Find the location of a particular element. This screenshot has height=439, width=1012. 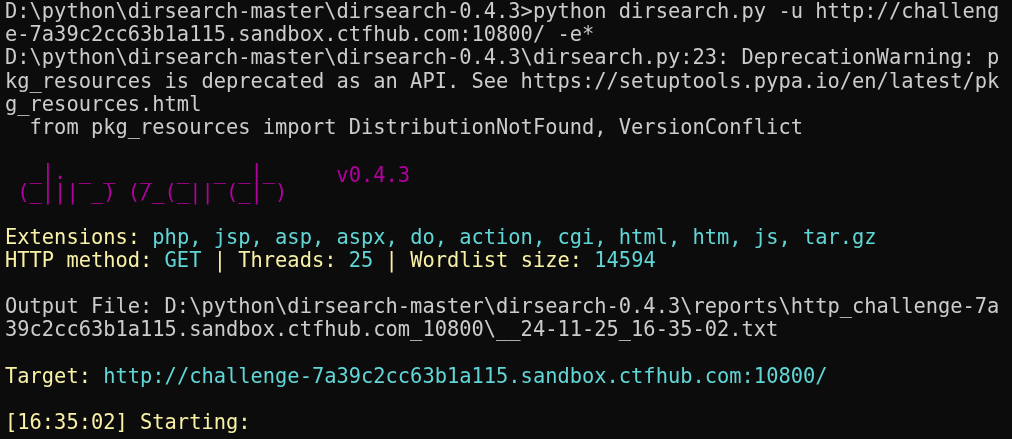

terminal-text: e-7a39c2cc63b1a115.sandbox.ctfhub.com:10800/ -e* is located at coordinates (300, 34).